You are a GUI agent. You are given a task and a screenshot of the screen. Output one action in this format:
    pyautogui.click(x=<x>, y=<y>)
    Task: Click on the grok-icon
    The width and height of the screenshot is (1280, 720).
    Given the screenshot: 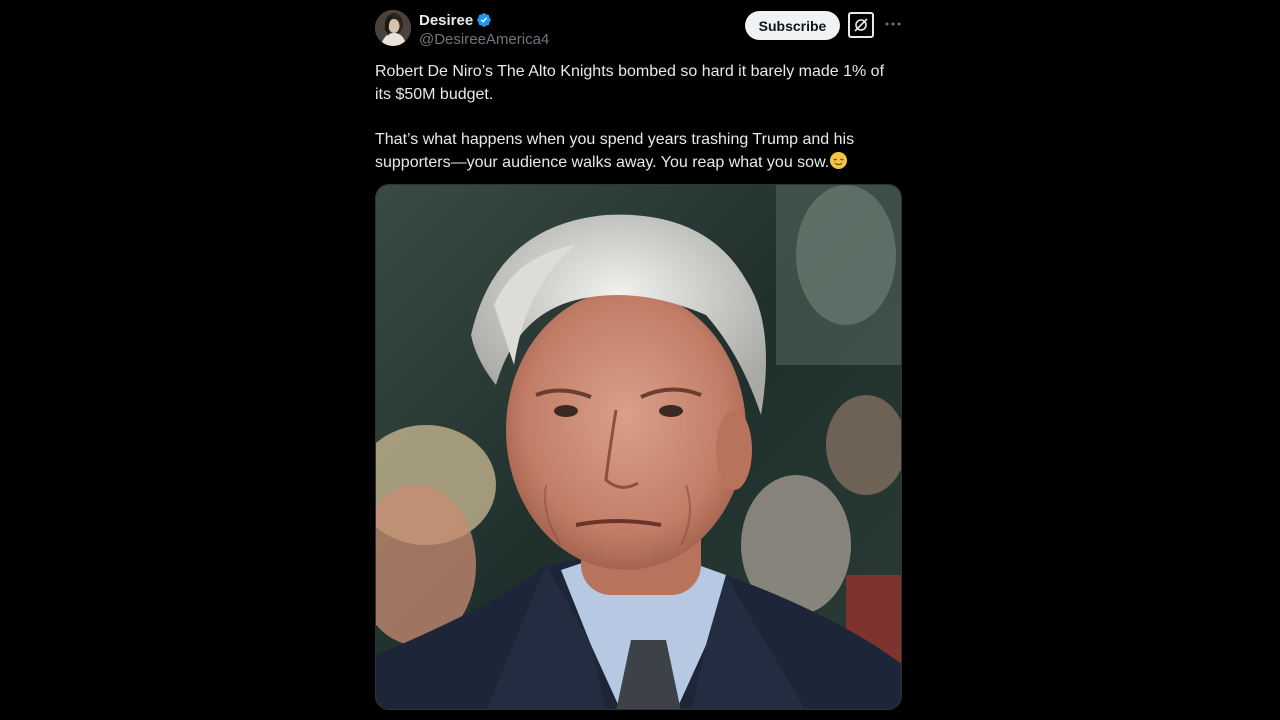 What is the action you would take?
    pyautogui.click(x=861, y=25)
    